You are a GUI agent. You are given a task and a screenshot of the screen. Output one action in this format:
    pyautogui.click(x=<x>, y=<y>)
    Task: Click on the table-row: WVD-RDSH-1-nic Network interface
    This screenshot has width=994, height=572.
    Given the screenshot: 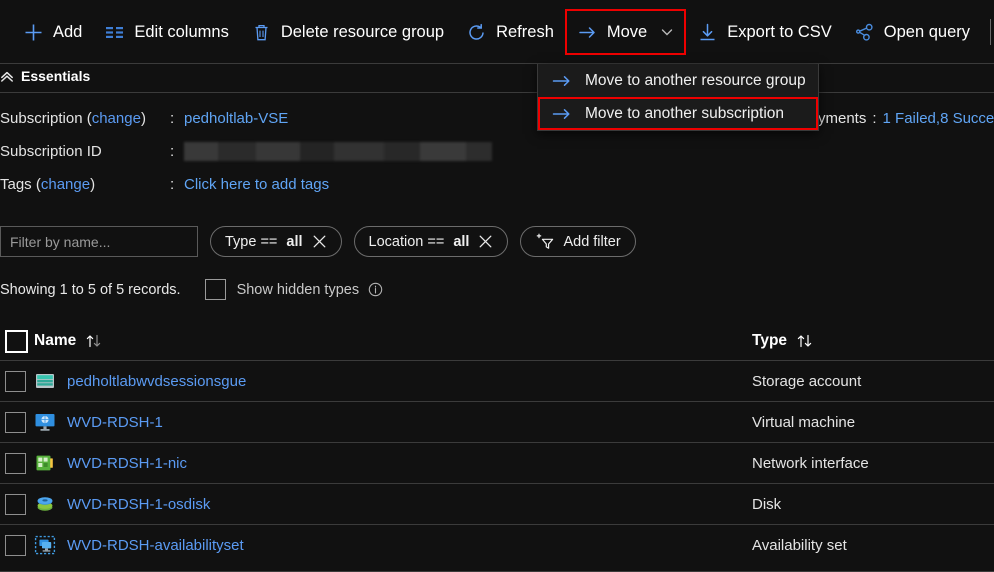 What is the action you would take?
    pyautogui.click(x=497, y=462)
    